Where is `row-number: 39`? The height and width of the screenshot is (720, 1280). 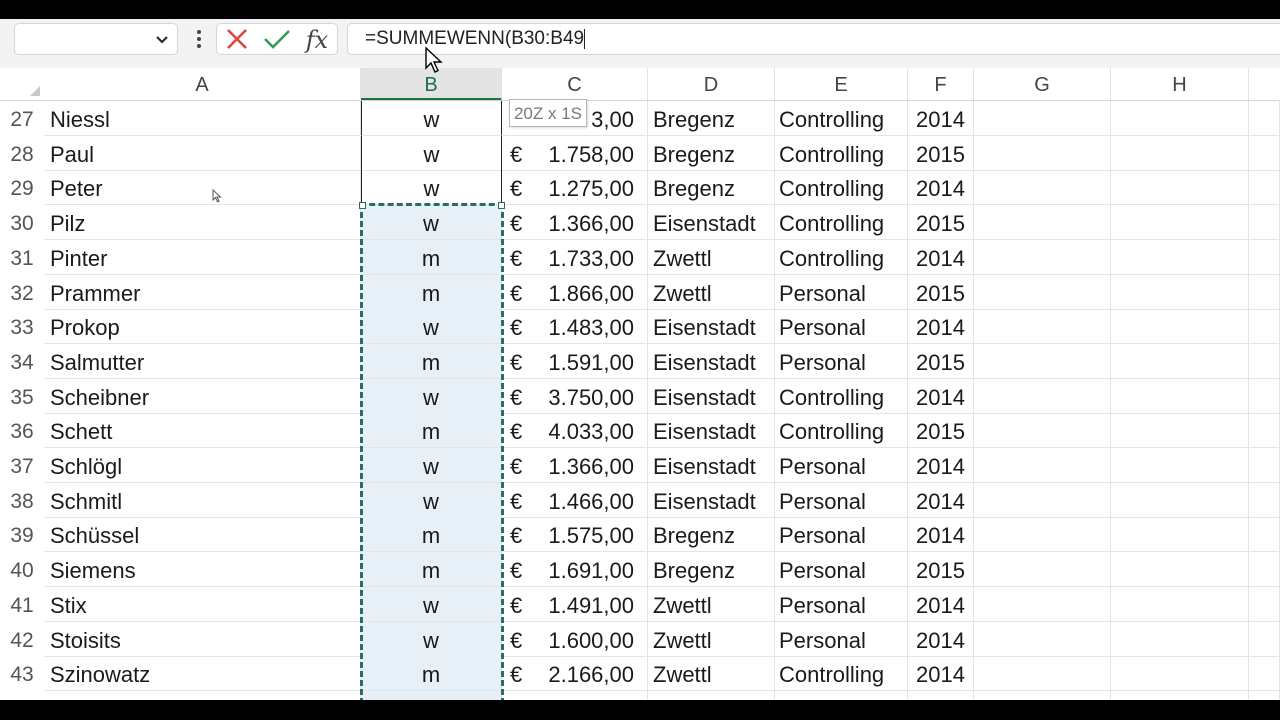
row-number: 39 is located at coordinates (22, 534).